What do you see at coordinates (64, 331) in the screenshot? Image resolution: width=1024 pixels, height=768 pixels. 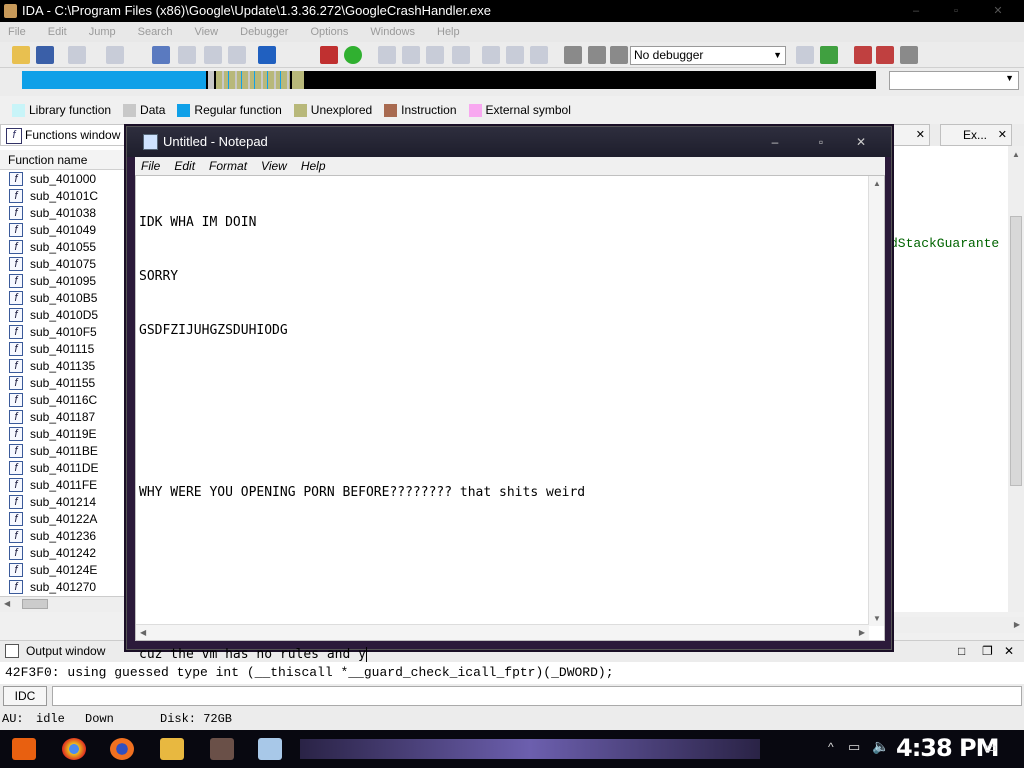 I see `function-row: f sub_4010F5` at bounding box center [64, 331].